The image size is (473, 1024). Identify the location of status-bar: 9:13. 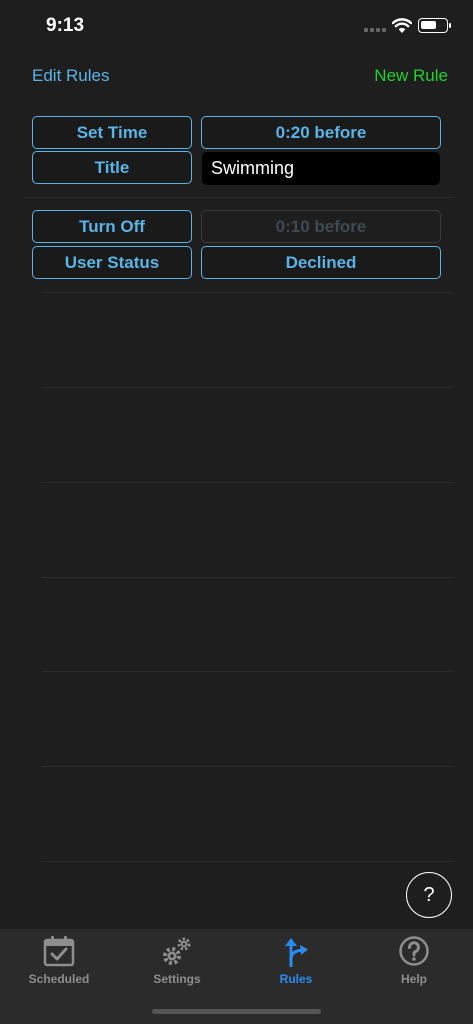
(236, 27).